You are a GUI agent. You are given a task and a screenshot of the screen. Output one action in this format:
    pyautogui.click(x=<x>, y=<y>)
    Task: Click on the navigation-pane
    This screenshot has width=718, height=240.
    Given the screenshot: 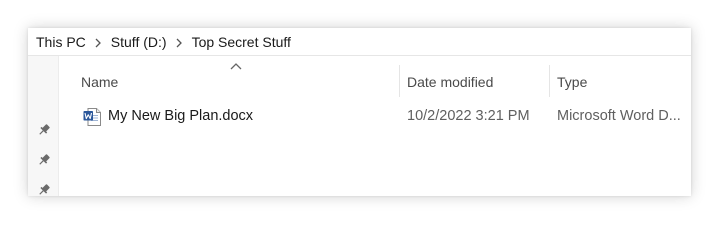 What is the action you would take?
    pyautogui.click(x=43, y=126)
    